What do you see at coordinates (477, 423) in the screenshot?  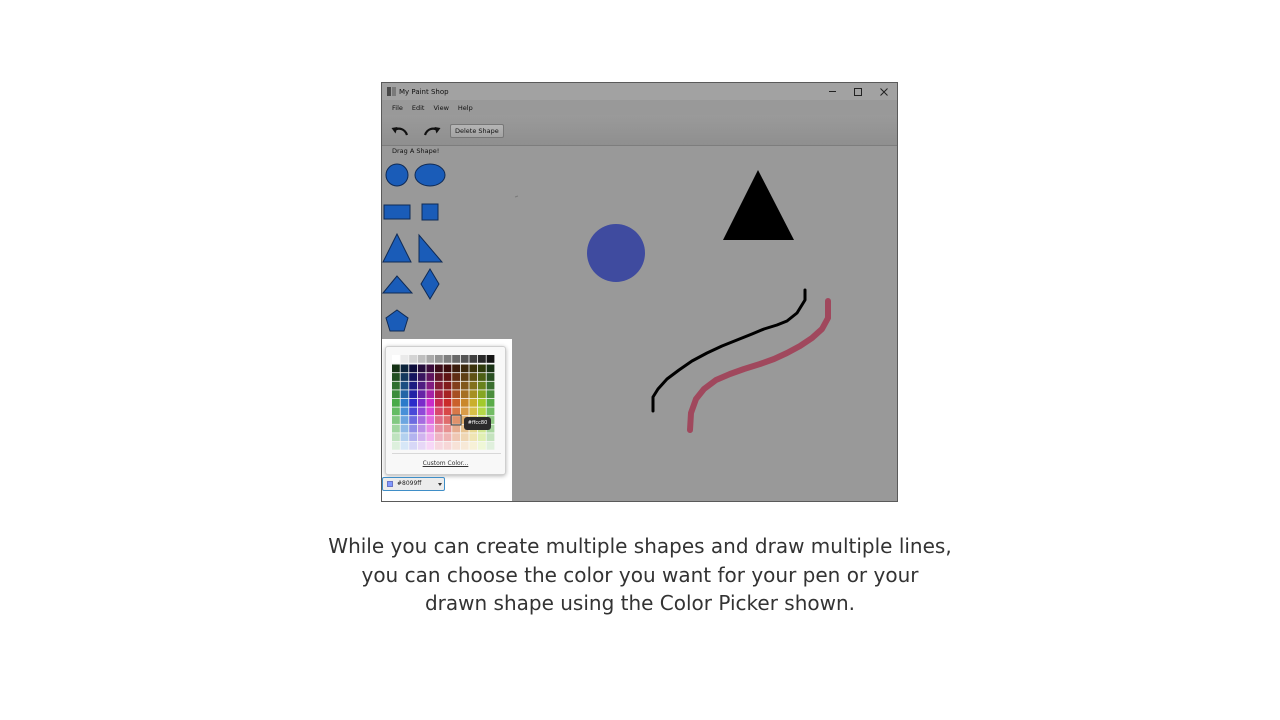 I see `color-tooltip: #ffcc80` at bounding box center [477, 423].